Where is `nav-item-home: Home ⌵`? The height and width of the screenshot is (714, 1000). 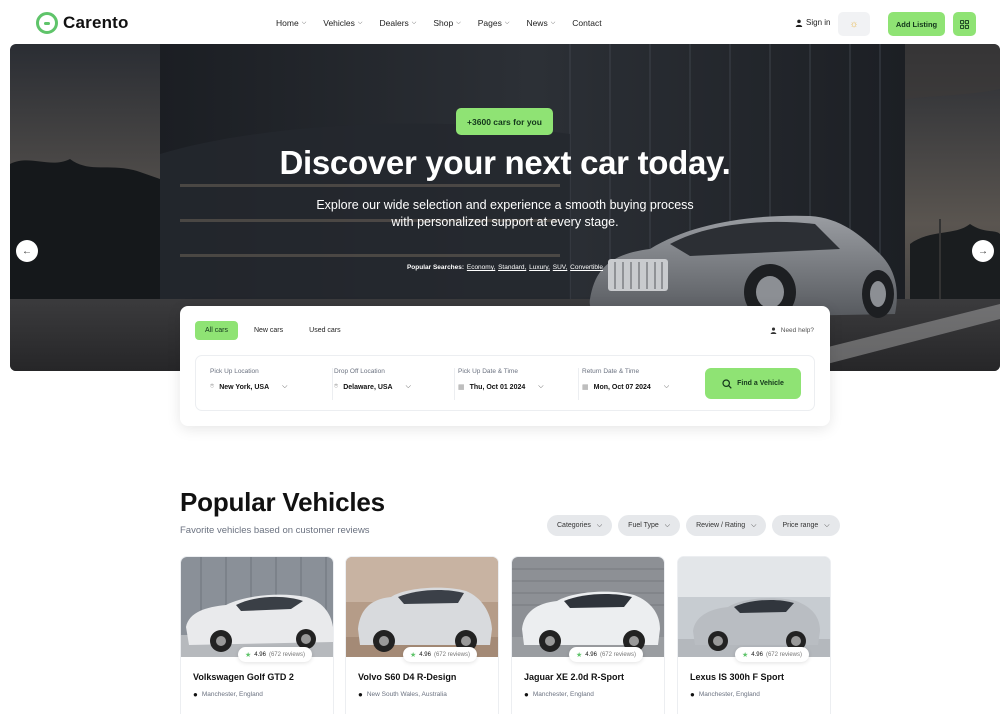 nav-item-home: Home ⌵ is located at coordinates (291, 23).